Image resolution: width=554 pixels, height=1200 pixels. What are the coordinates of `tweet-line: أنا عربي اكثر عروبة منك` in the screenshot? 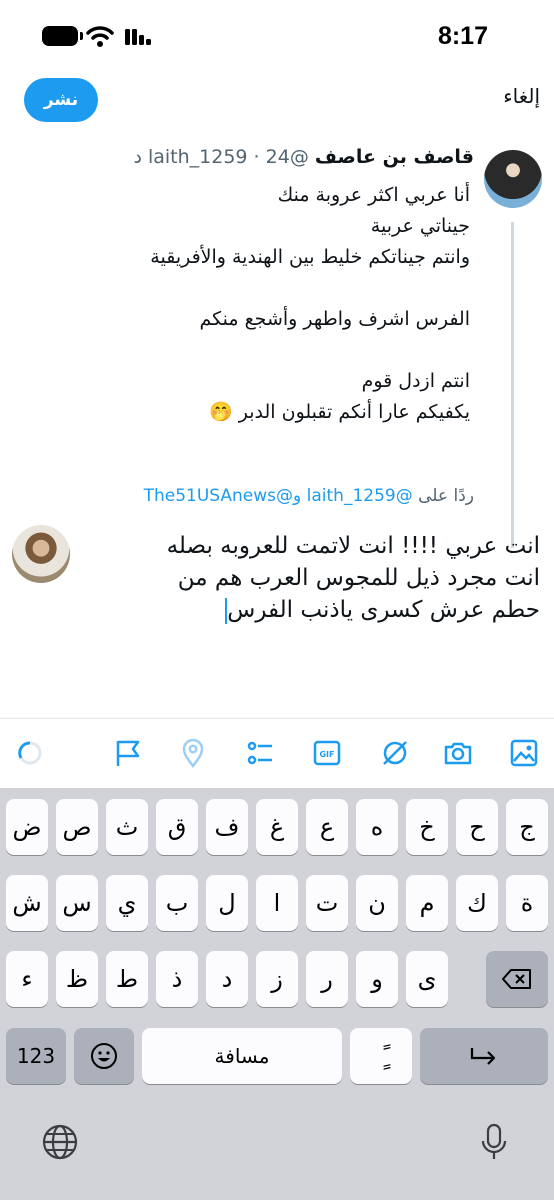 It's located at (373, 195).